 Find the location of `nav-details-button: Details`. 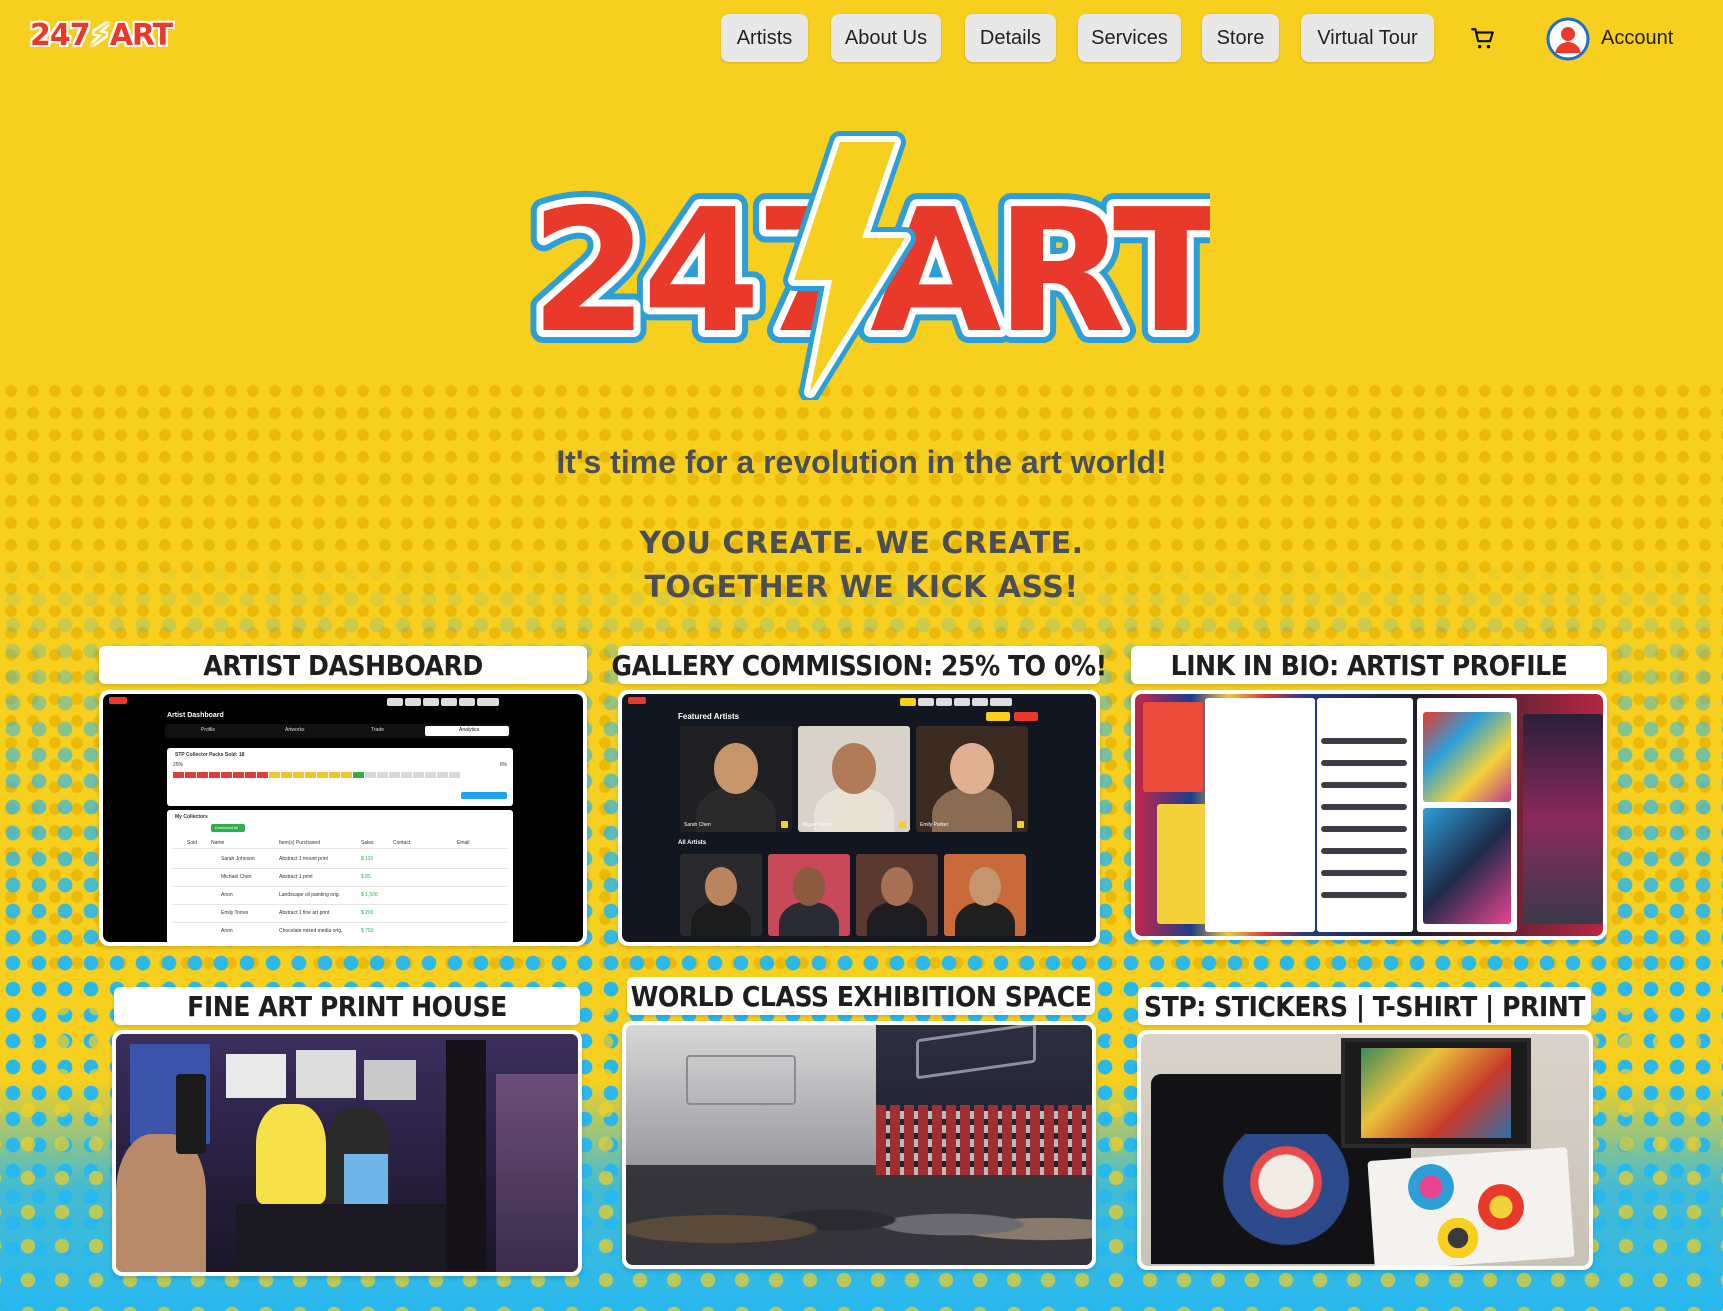

nav-details-button: Details is located at coordinates (1010, 38).